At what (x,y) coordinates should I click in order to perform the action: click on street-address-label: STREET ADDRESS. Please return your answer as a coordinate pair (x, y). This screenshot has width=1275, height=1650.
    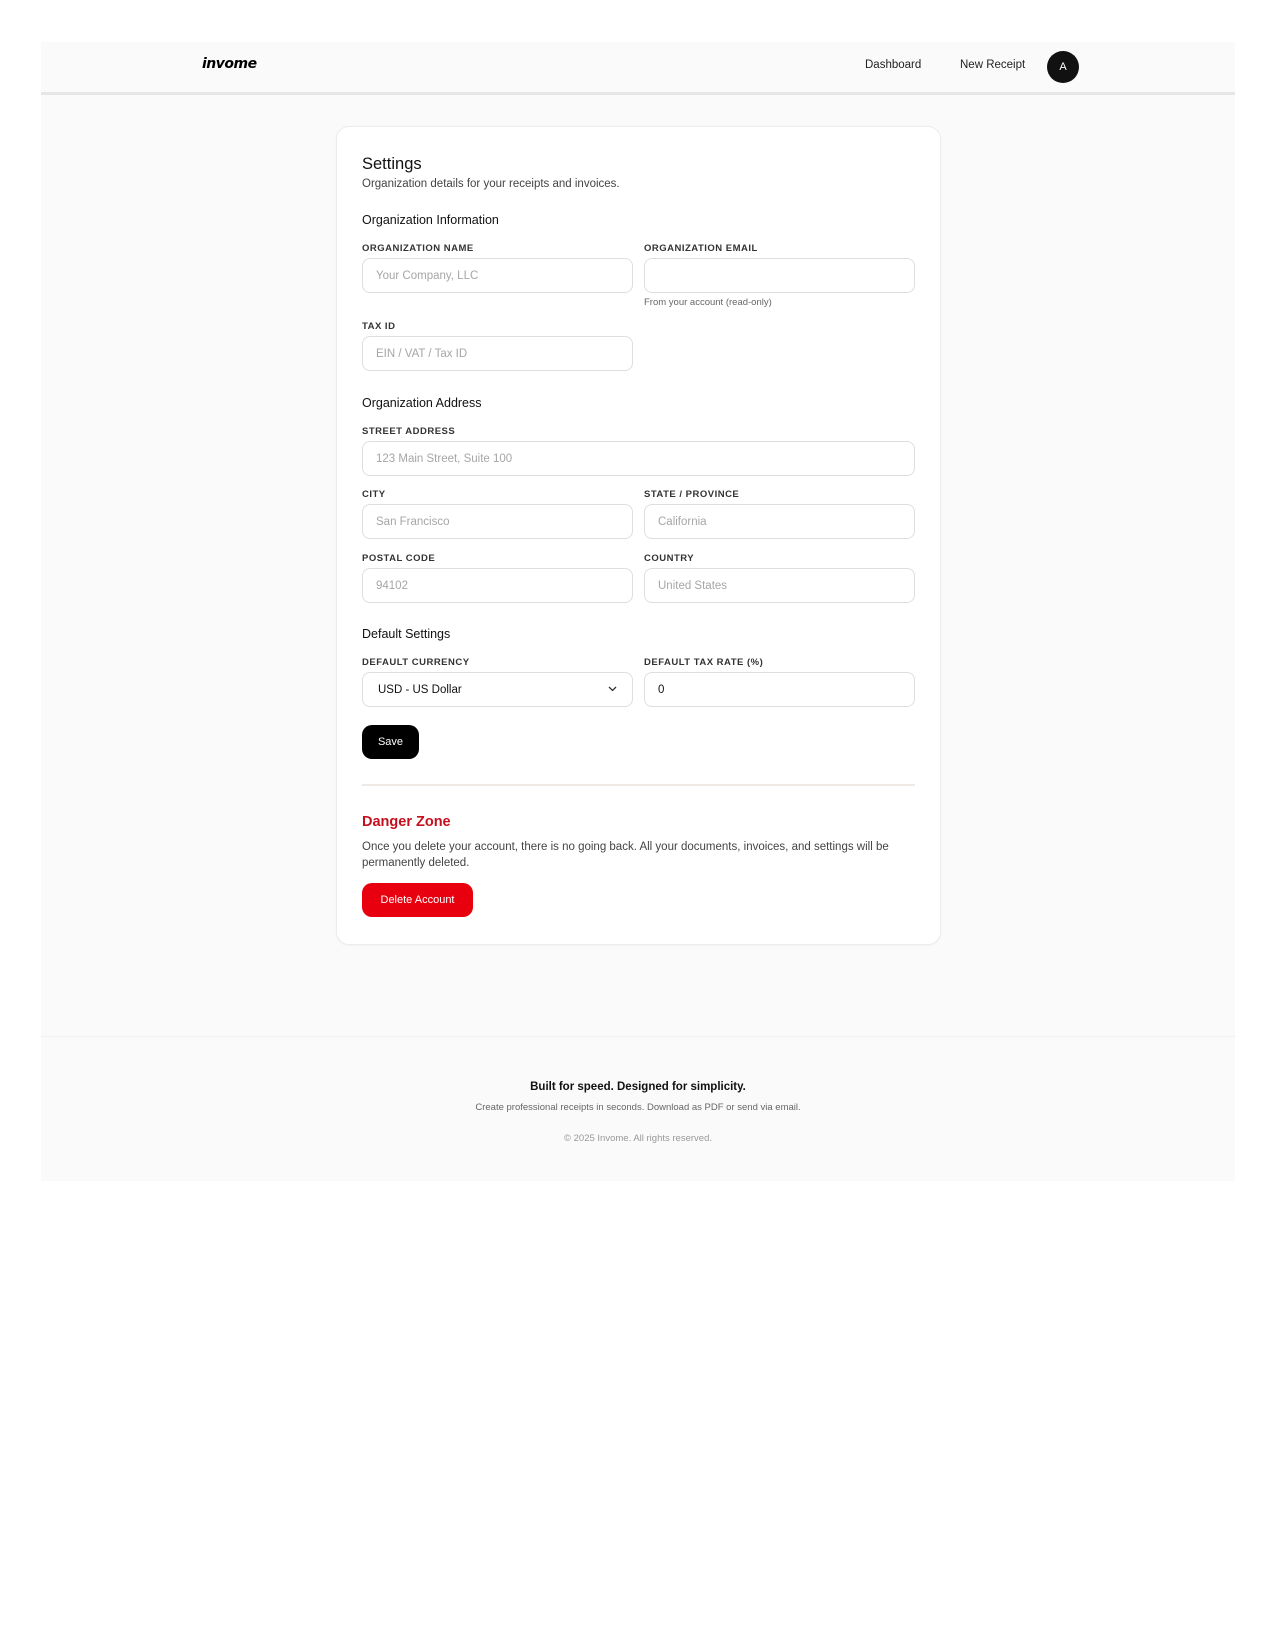
    Looking at the image, I should click on (409, 431).